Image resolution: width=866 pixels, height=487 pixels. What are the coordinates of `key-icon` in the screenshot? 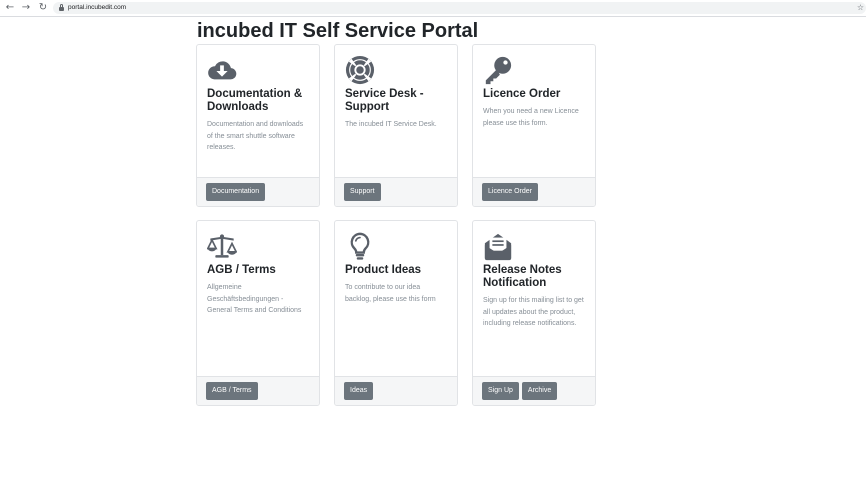 It's located at (498, 70).